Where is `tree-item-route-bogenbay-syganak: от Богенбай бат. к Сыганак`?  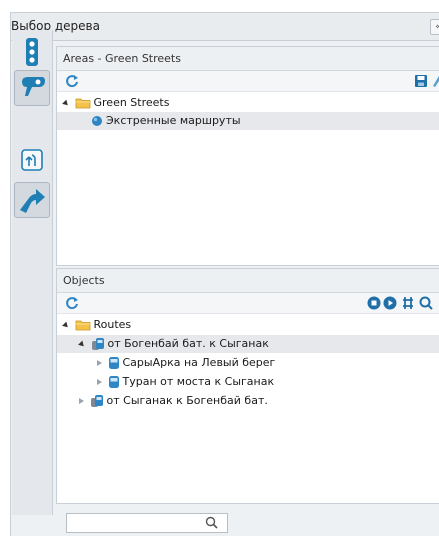
tree-item-route-bogenbay-syganak: от Богенбай бат. к Сыганак is located at coordinates (248, 344).